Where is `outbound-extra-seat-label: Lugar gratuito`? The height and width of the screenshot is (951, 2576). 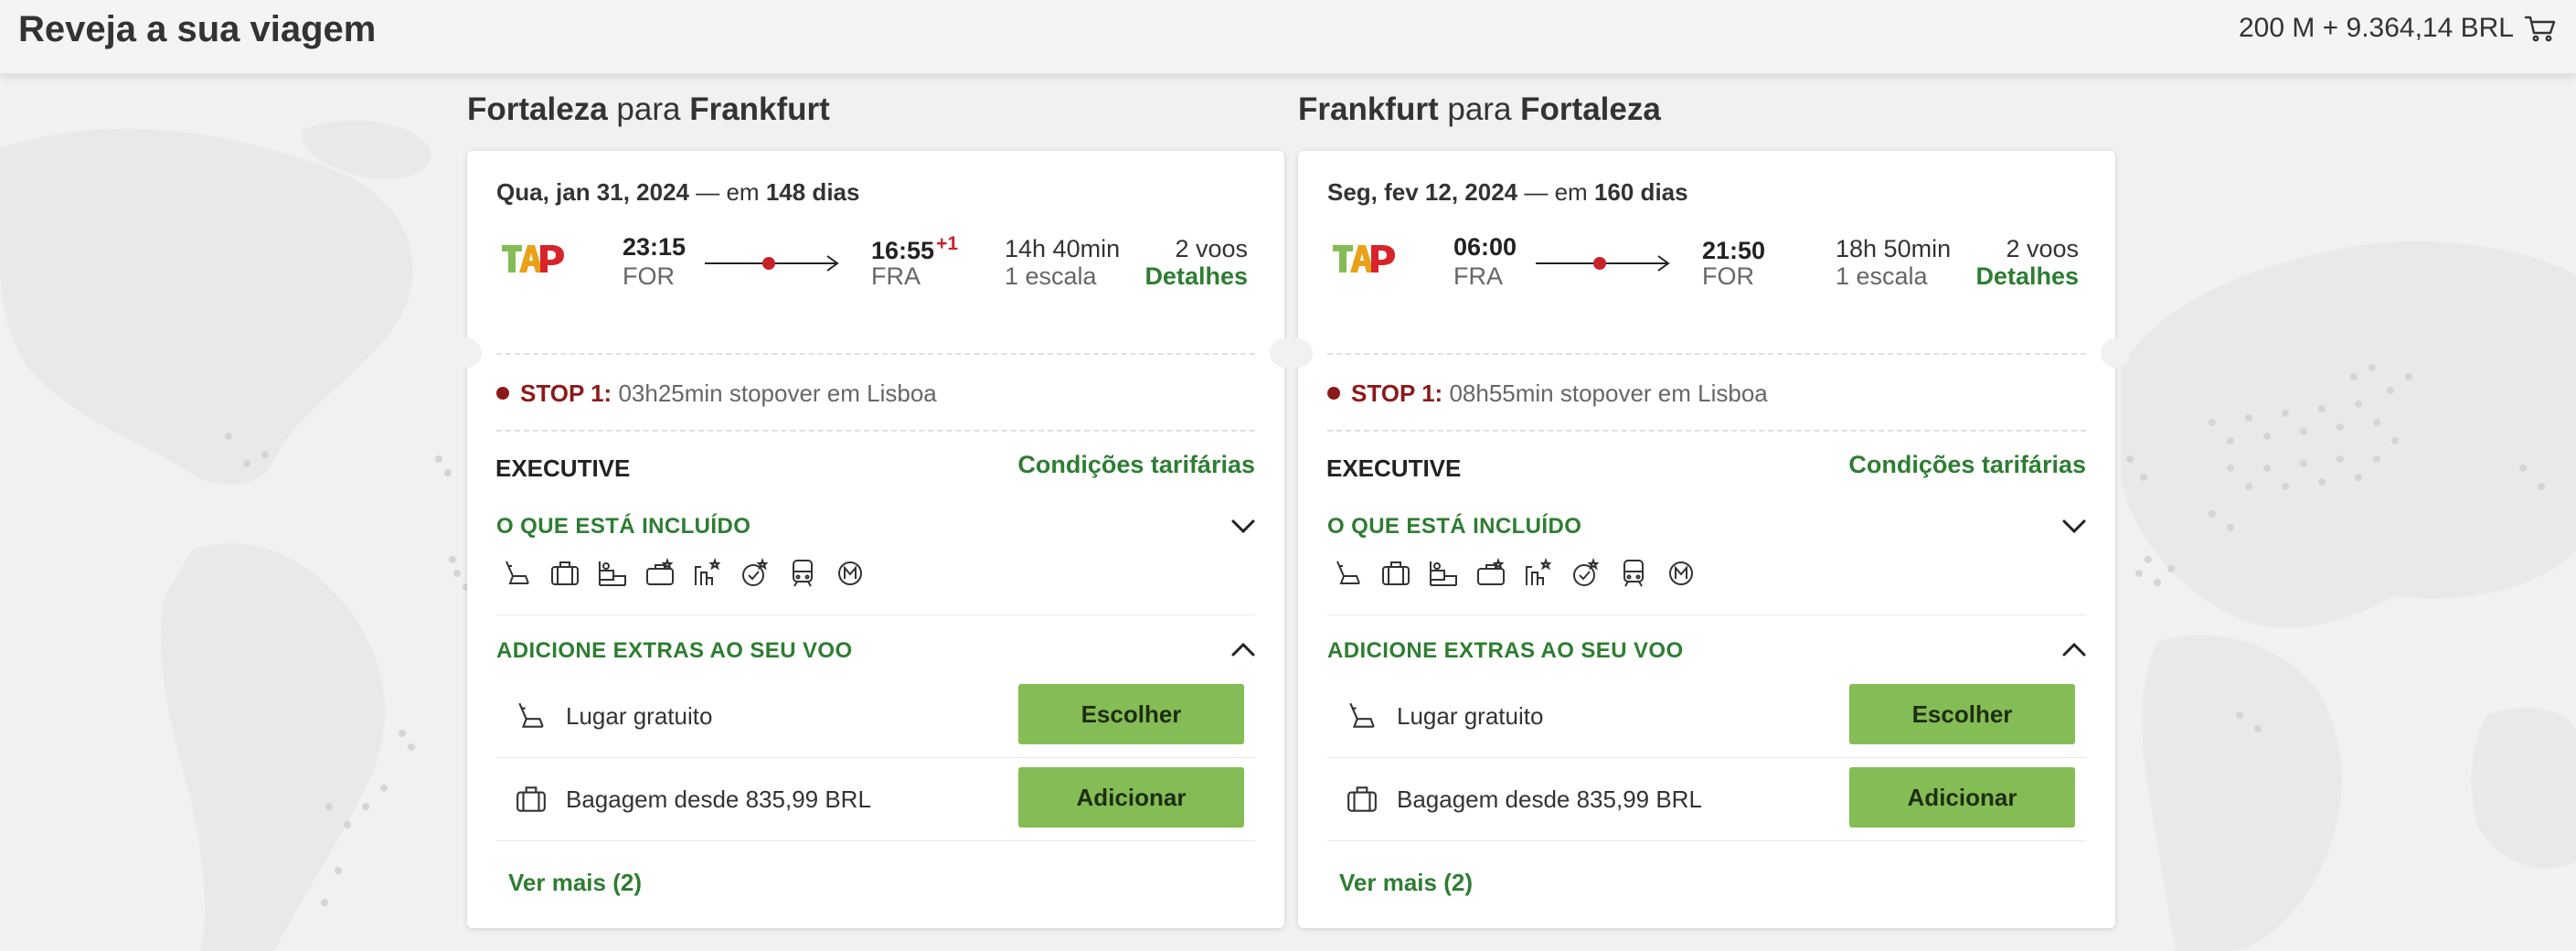
outbound-extra-seat-label: Lugar gratuito is located at coordinates (639, 716).